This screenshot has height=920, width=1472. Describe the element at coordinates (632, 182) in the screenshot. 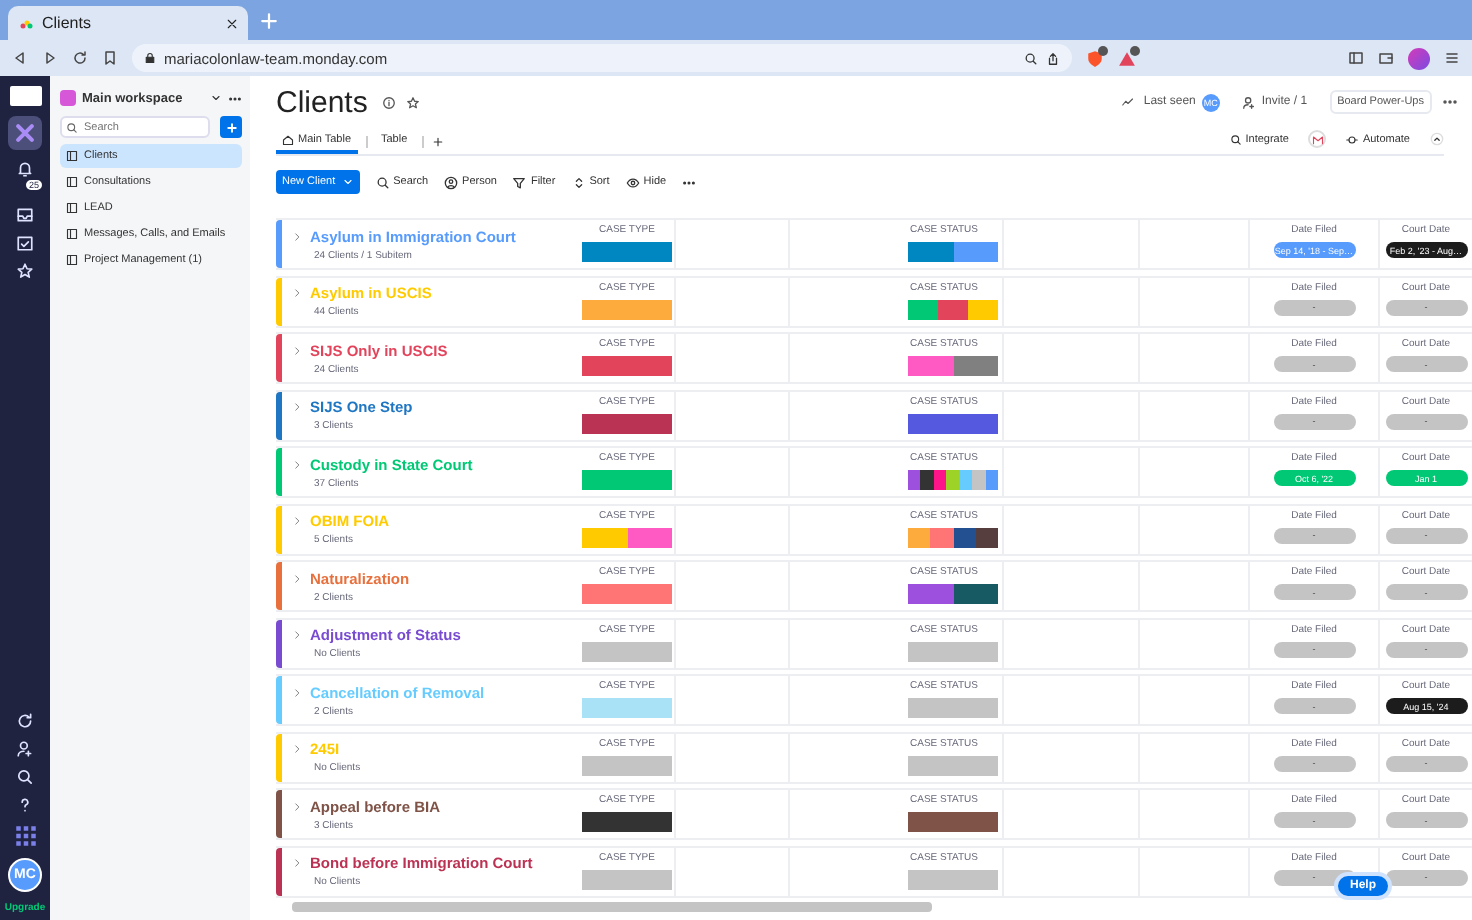

I see `eye-icon` at that location.